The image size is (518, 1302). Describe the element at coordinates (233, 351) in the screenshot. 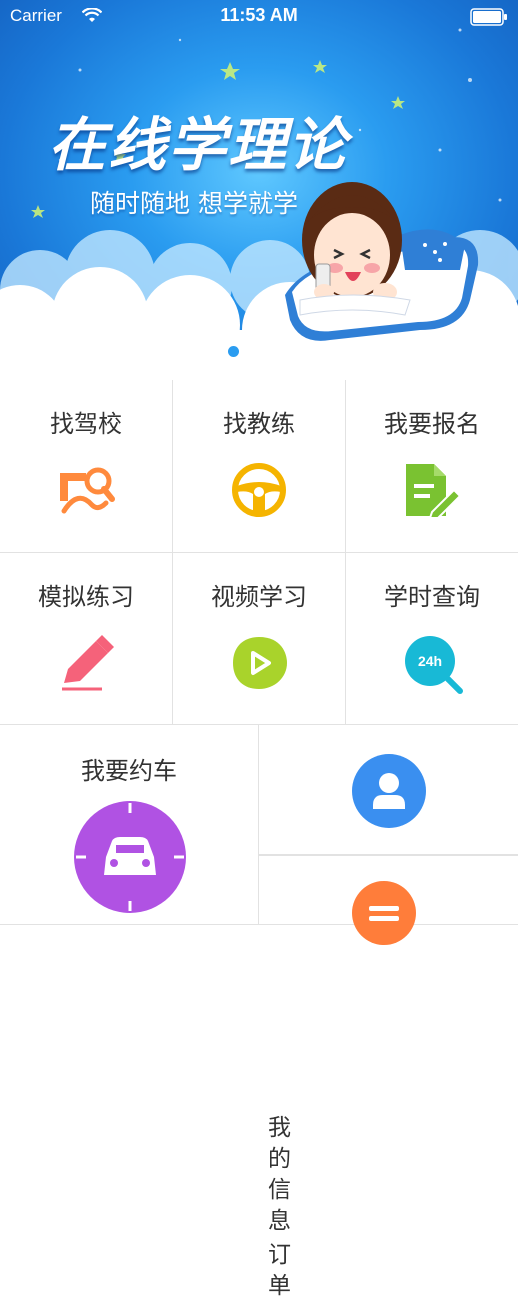

I see `page-indicator-dot` at that location.